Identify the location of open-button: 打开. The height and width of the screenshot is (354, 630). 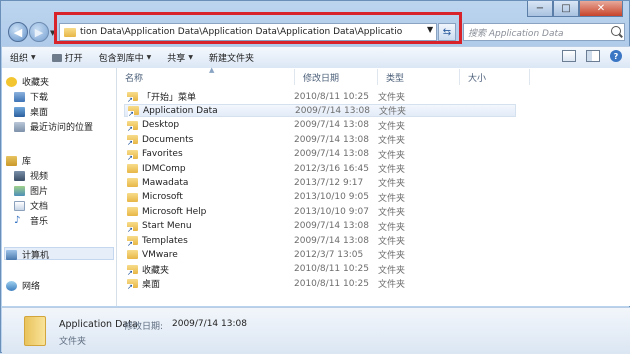
(67, 57).